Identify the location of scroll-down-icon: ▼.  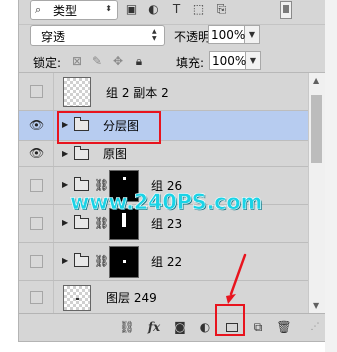
(316, 305).